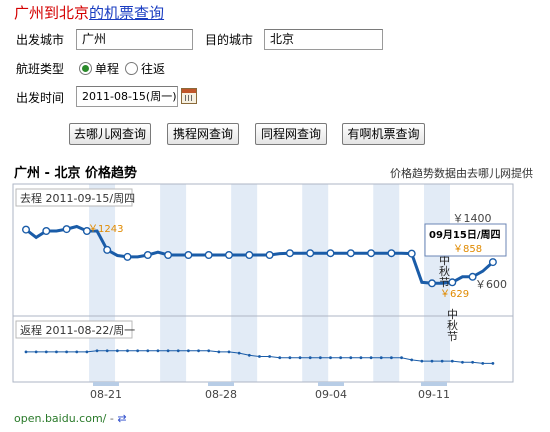 The height and width of the screenshot is (432, 550). I want to click on price-tooltip: 09月15日/周四 ￥858, so click(465, 240).